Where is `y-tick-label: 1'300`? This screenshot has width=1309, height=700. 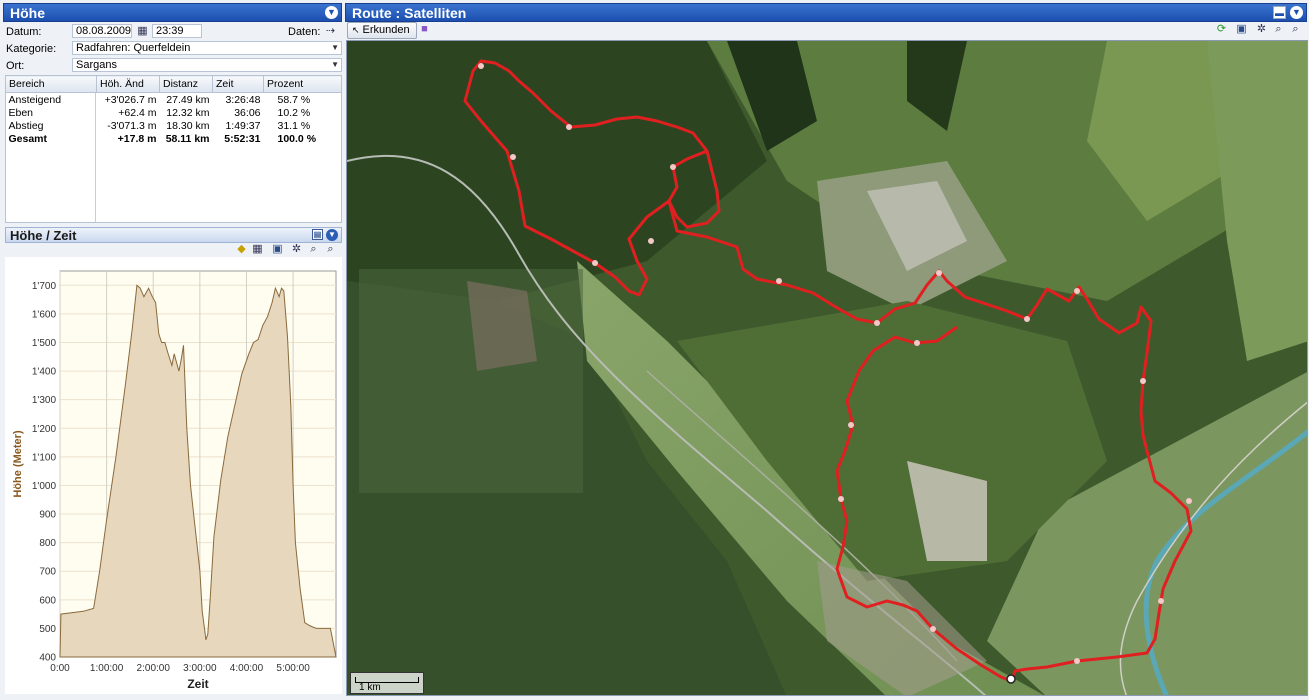
y-tick-label: 1'300 is located at coordinates (44, 400).